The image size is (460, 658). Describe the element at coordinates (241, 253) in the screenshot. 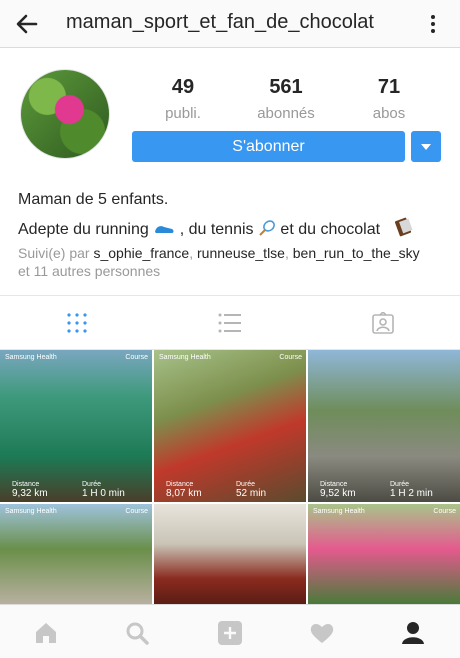

I see `follower-link: runneuse_tlse` at that location.